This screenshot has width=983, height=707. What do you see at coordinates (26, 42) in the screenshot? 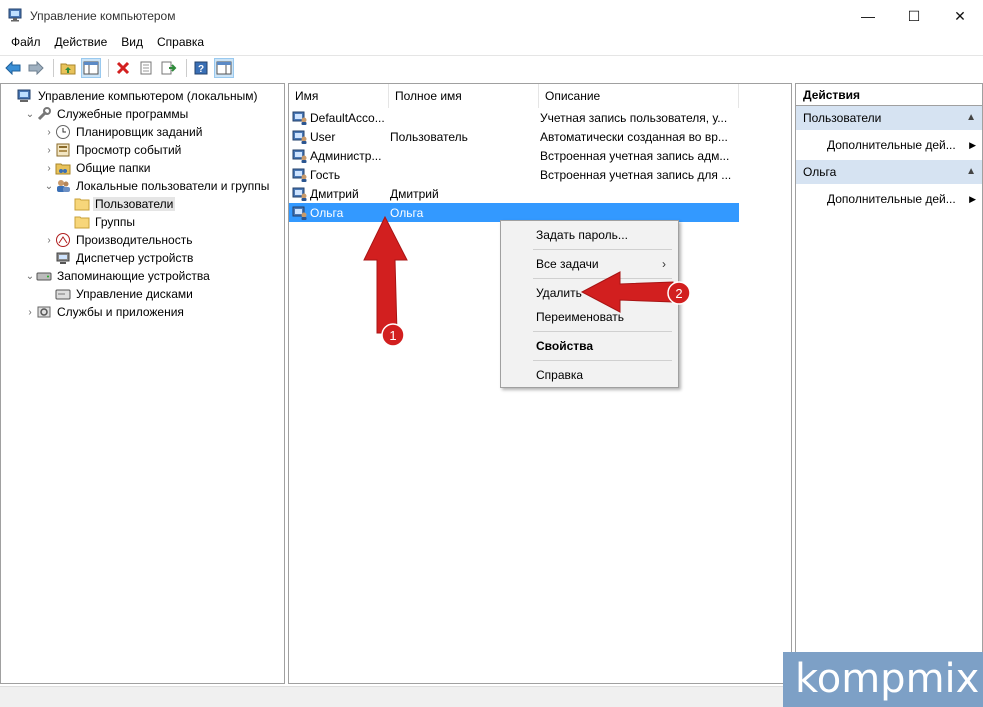
I see `menu-file: Файл` at bounding box center [26, 42].